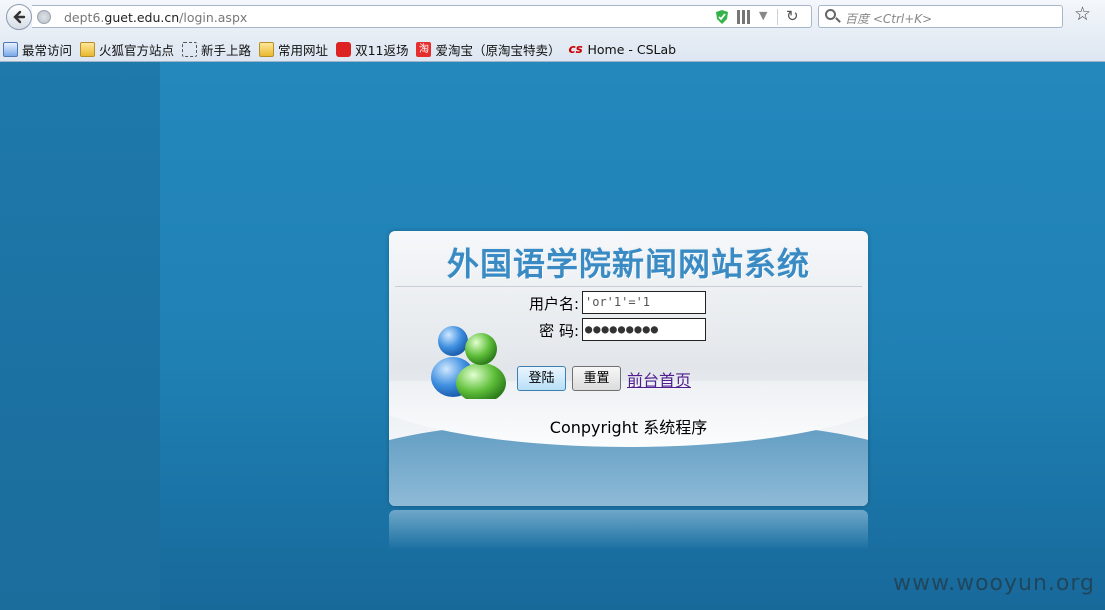 Image resolution: width=1105 pixels, height=610 pixels. What do you see at coordinates (722, 17) in the screenshot?
I see `shield-icon` at bounding box center [722, 17].